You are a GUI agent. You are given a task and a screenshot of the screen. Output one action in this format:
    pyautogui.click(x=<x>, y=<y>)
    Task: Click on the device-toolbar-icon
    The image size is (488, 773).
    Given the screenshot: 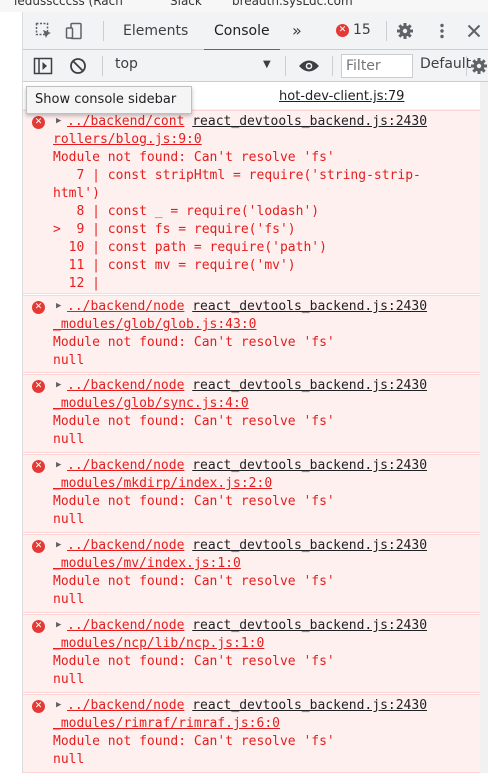 What is the action you would take?
    pyautogui.click(x=74, y=33)
    